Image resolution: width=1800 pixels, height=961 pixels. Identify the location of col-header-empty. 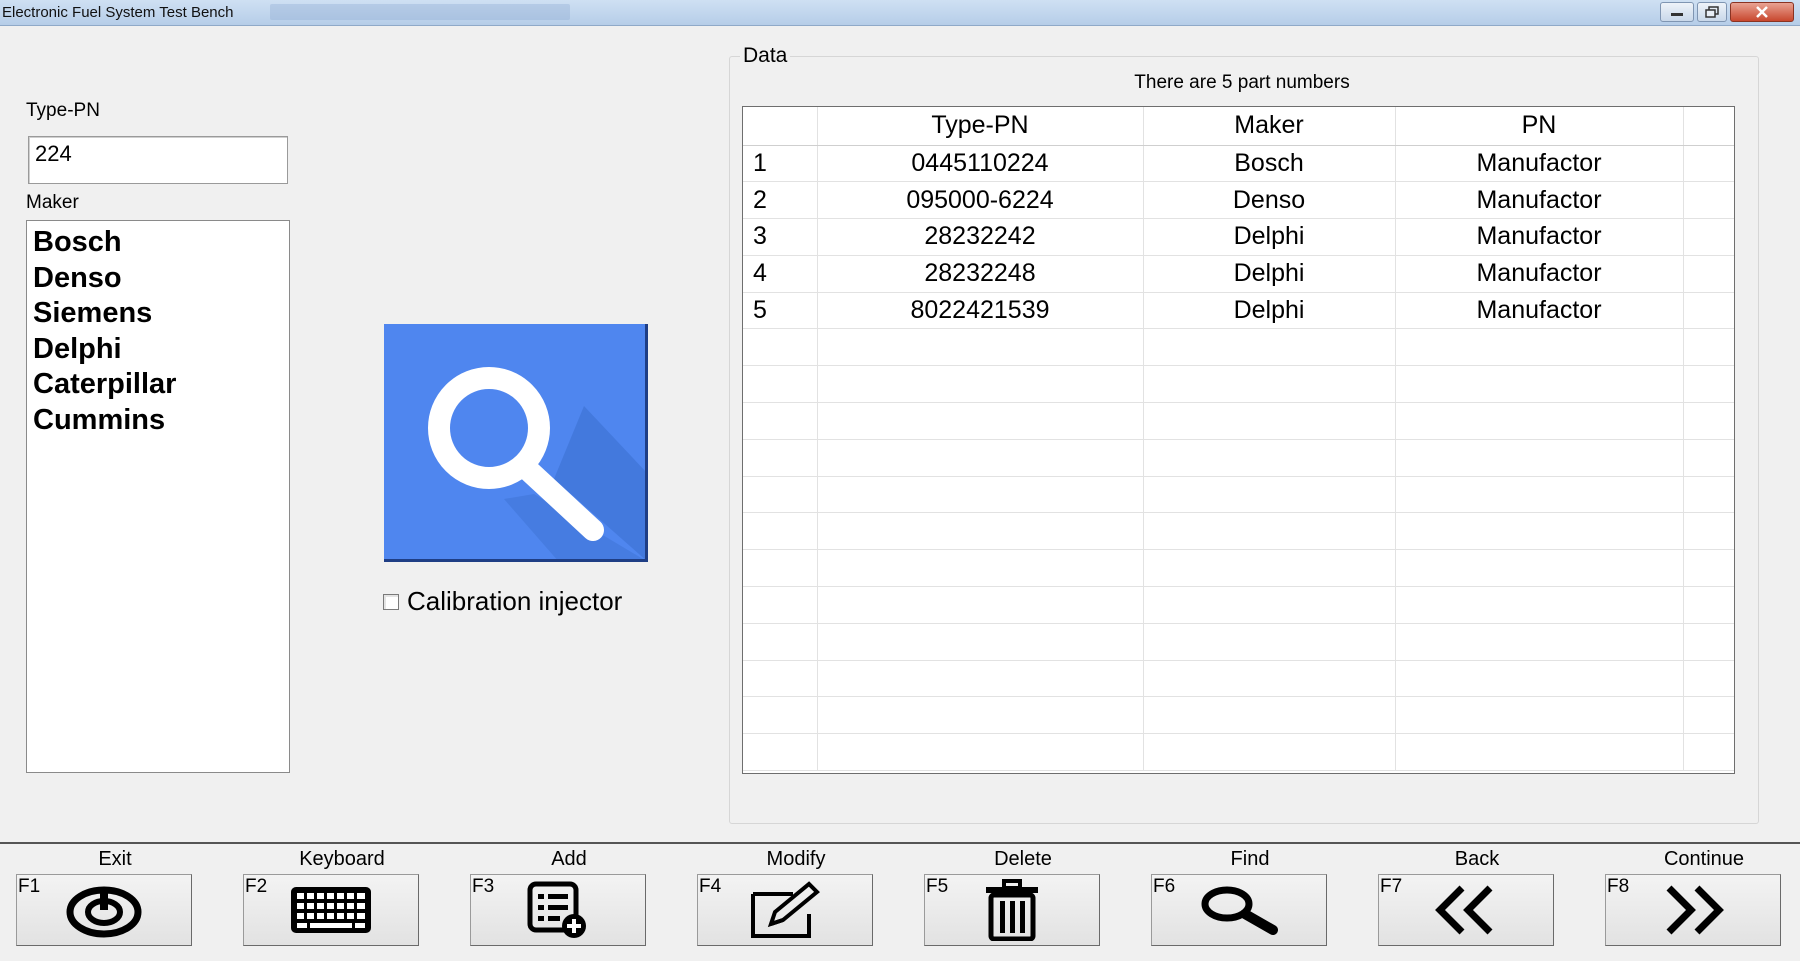
(1708, 126).